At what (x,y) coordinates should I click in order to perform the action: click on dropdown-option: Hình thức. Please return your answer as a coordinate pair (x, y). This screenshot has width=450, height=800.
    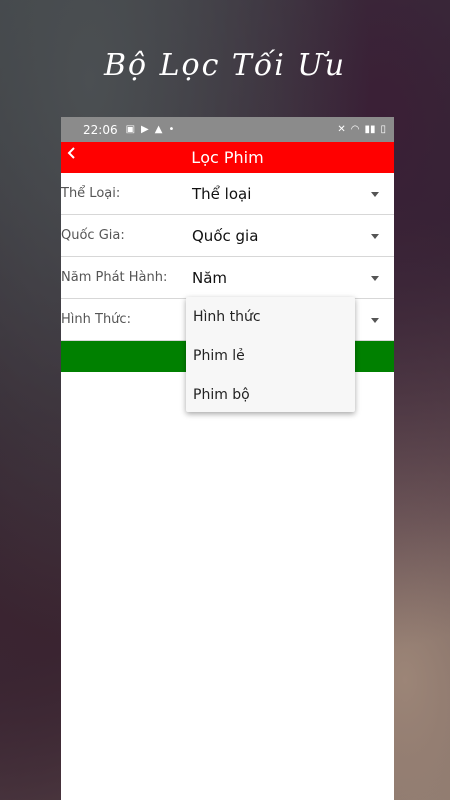
    Looking at the image, I should click on (270, 316).